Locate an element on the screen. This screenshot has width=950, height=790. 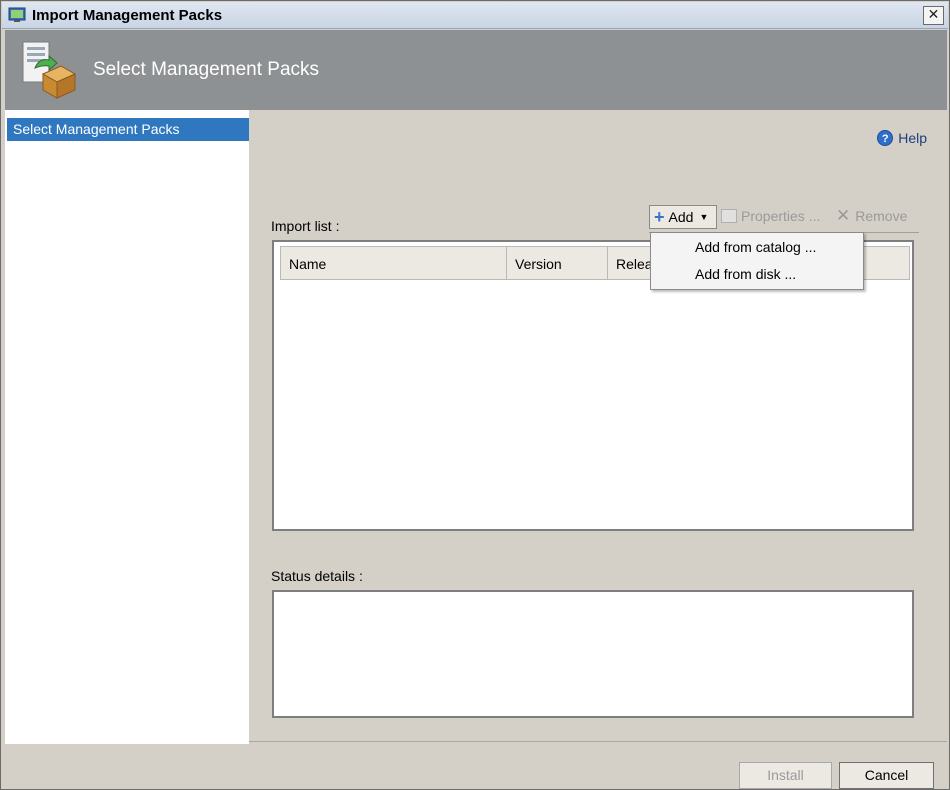
status-details-box is located at coordinates (593, 654).